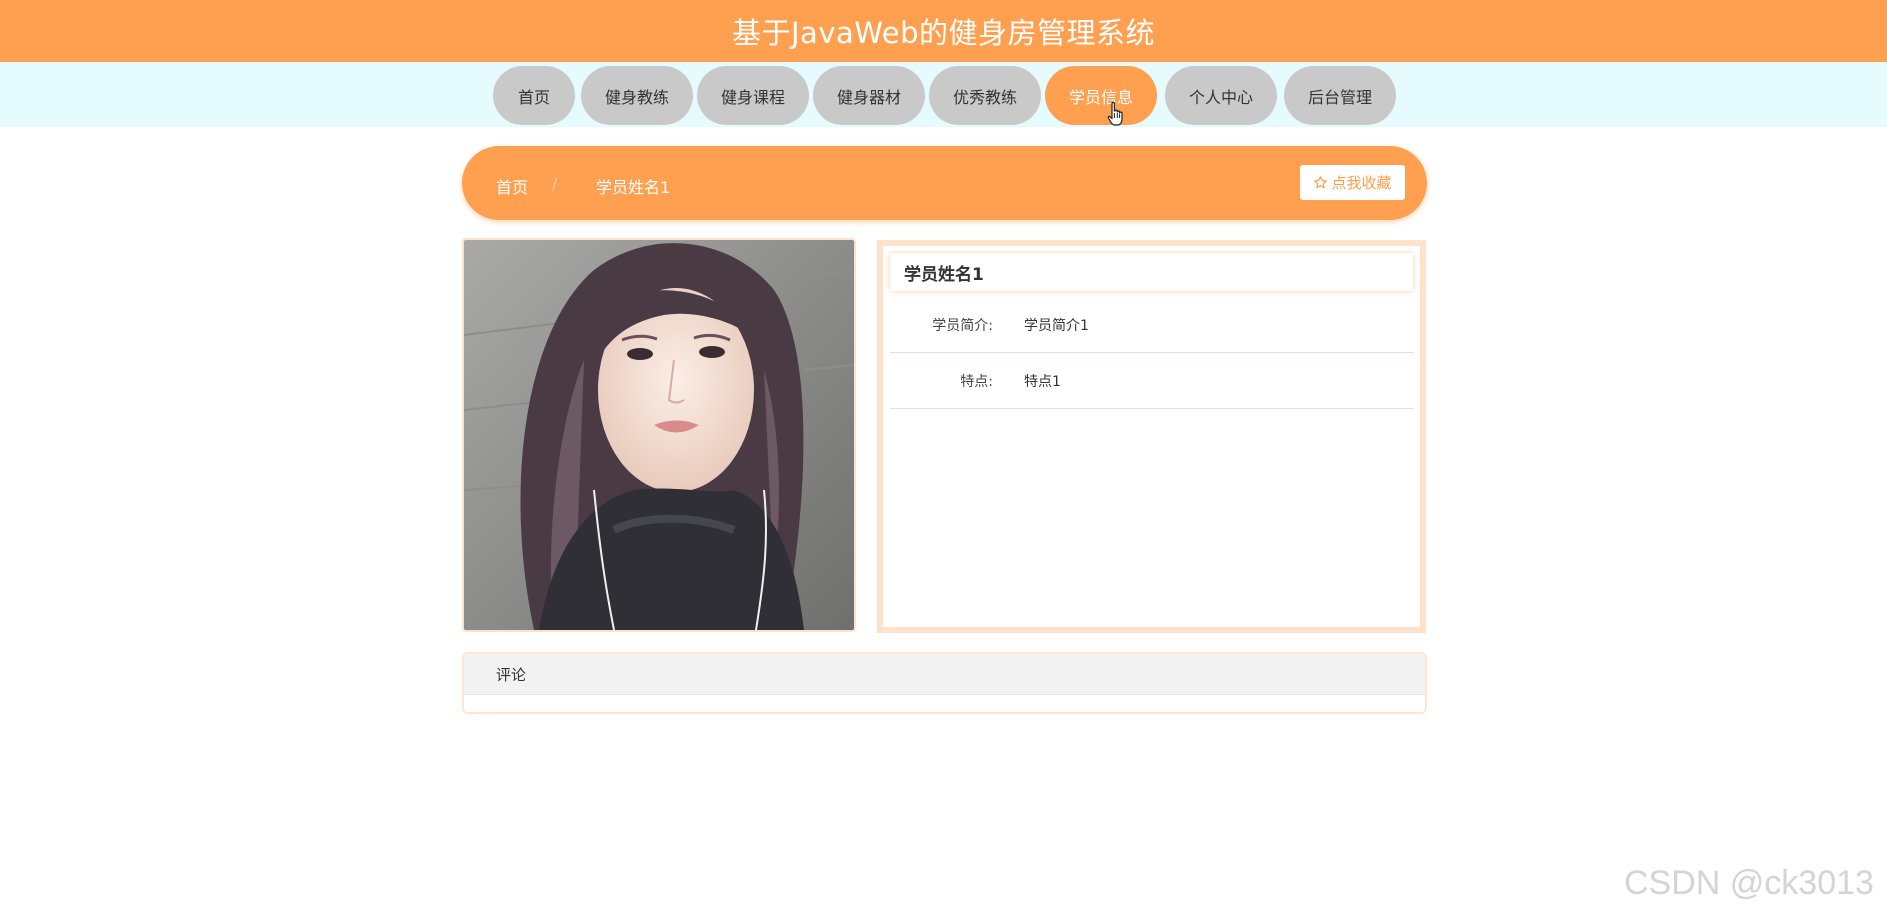  What do you see at coordinates (1151, 325) in the screenshot?
I see `info-row-intro: 学员简介: 学员简介1` at bounding box center [1151, 325].